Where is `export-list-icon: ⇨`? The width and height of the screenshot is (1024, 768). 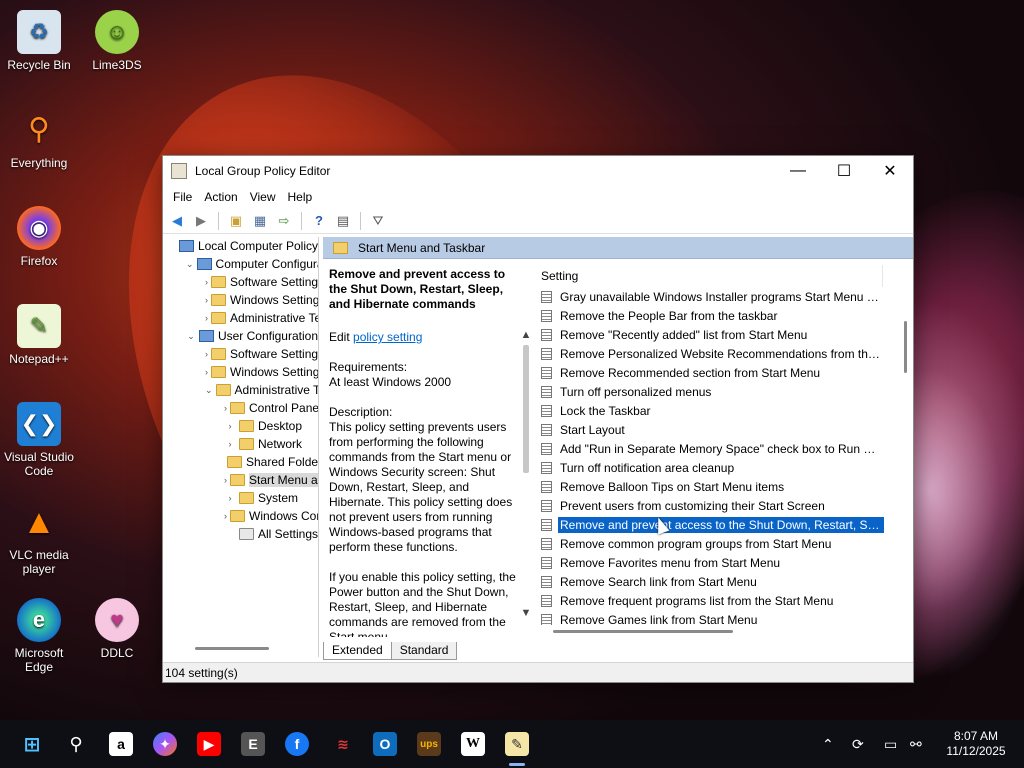
export-list-icon: ⇨ is located at coordinates (284, 221).